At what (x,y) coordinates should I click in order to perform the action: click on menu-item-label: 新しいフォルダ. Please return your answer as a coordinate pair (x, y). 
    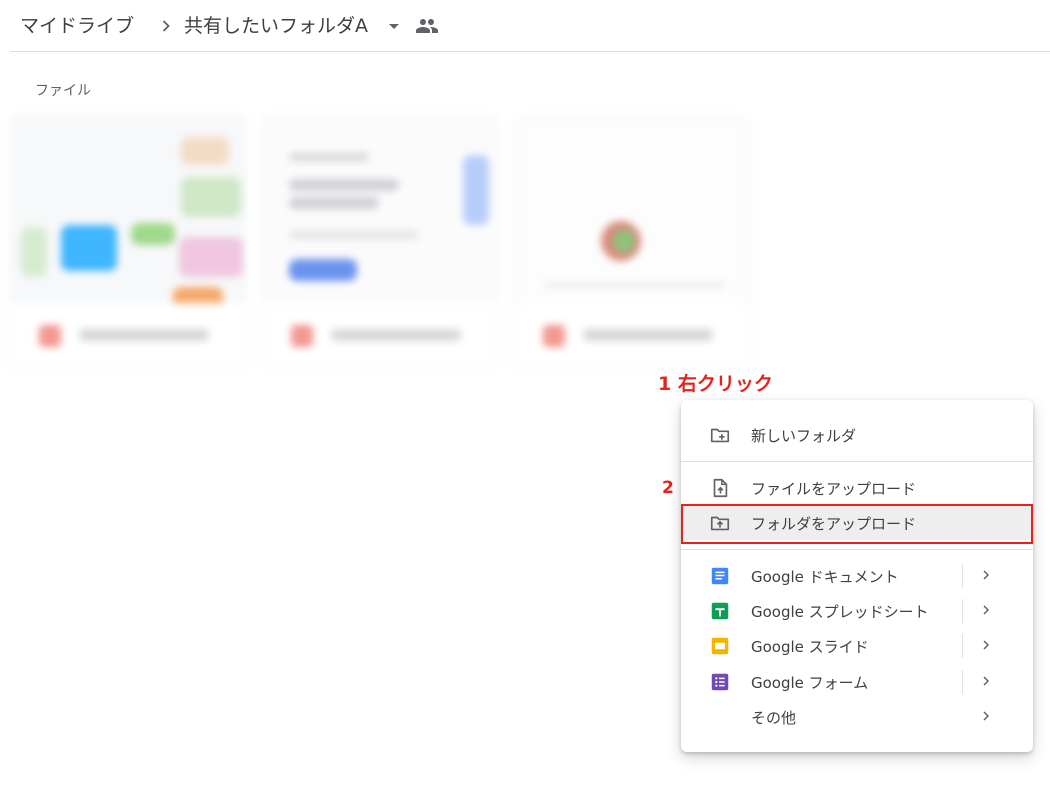
    Looking at the image, I should click on (804, 436).